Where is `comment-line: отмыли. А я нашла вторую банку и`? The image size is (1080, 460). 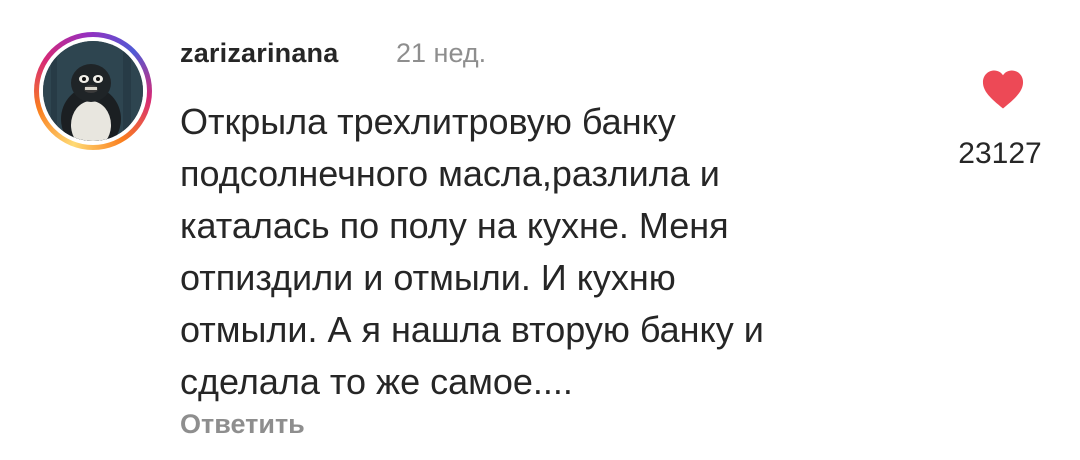 comment-line: отмыли. А я нашла вторую банку и is located at coordinates (472, 329).